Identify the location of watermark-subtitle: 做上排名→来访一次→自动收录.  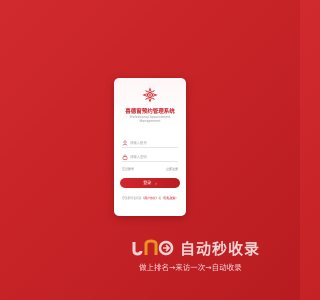
(190, 267).